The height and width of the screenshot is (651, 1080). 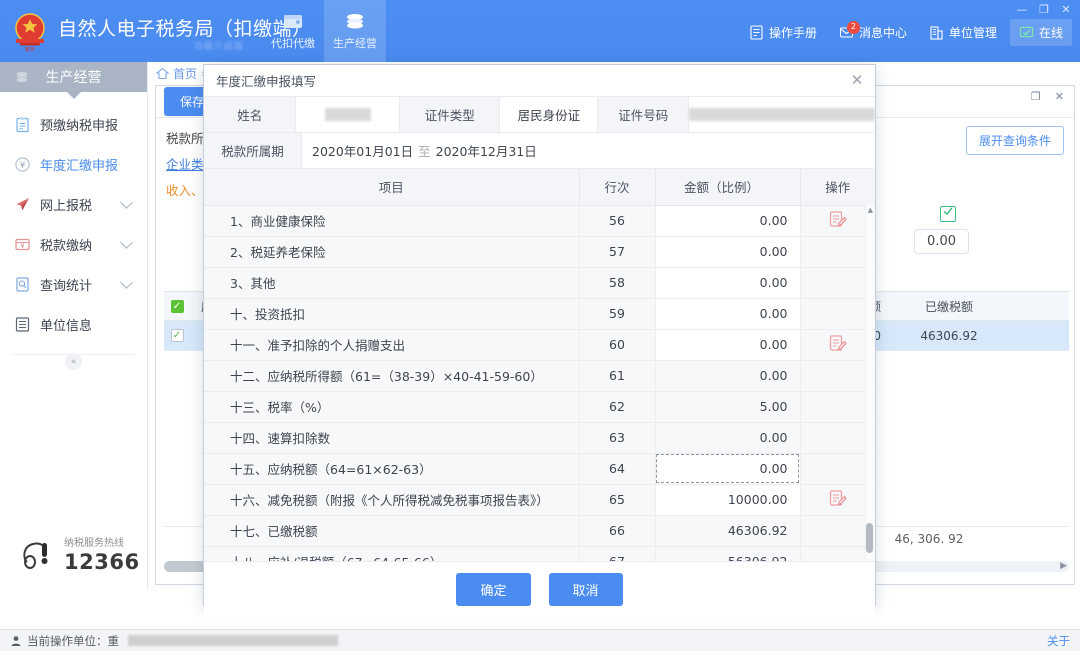 What do you see at coordinates (782, 114) in the screenshot?
I see `id-number-redacted` at bounding box center [782, 114].